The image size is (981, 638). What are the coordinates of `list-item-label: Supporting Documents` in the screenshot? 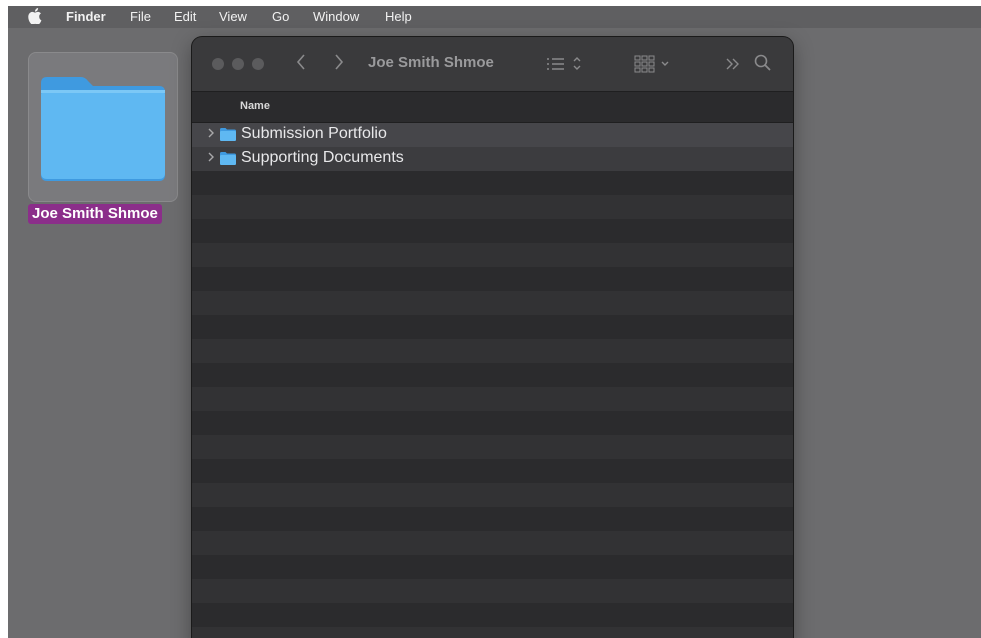 It's located at (322, 157).